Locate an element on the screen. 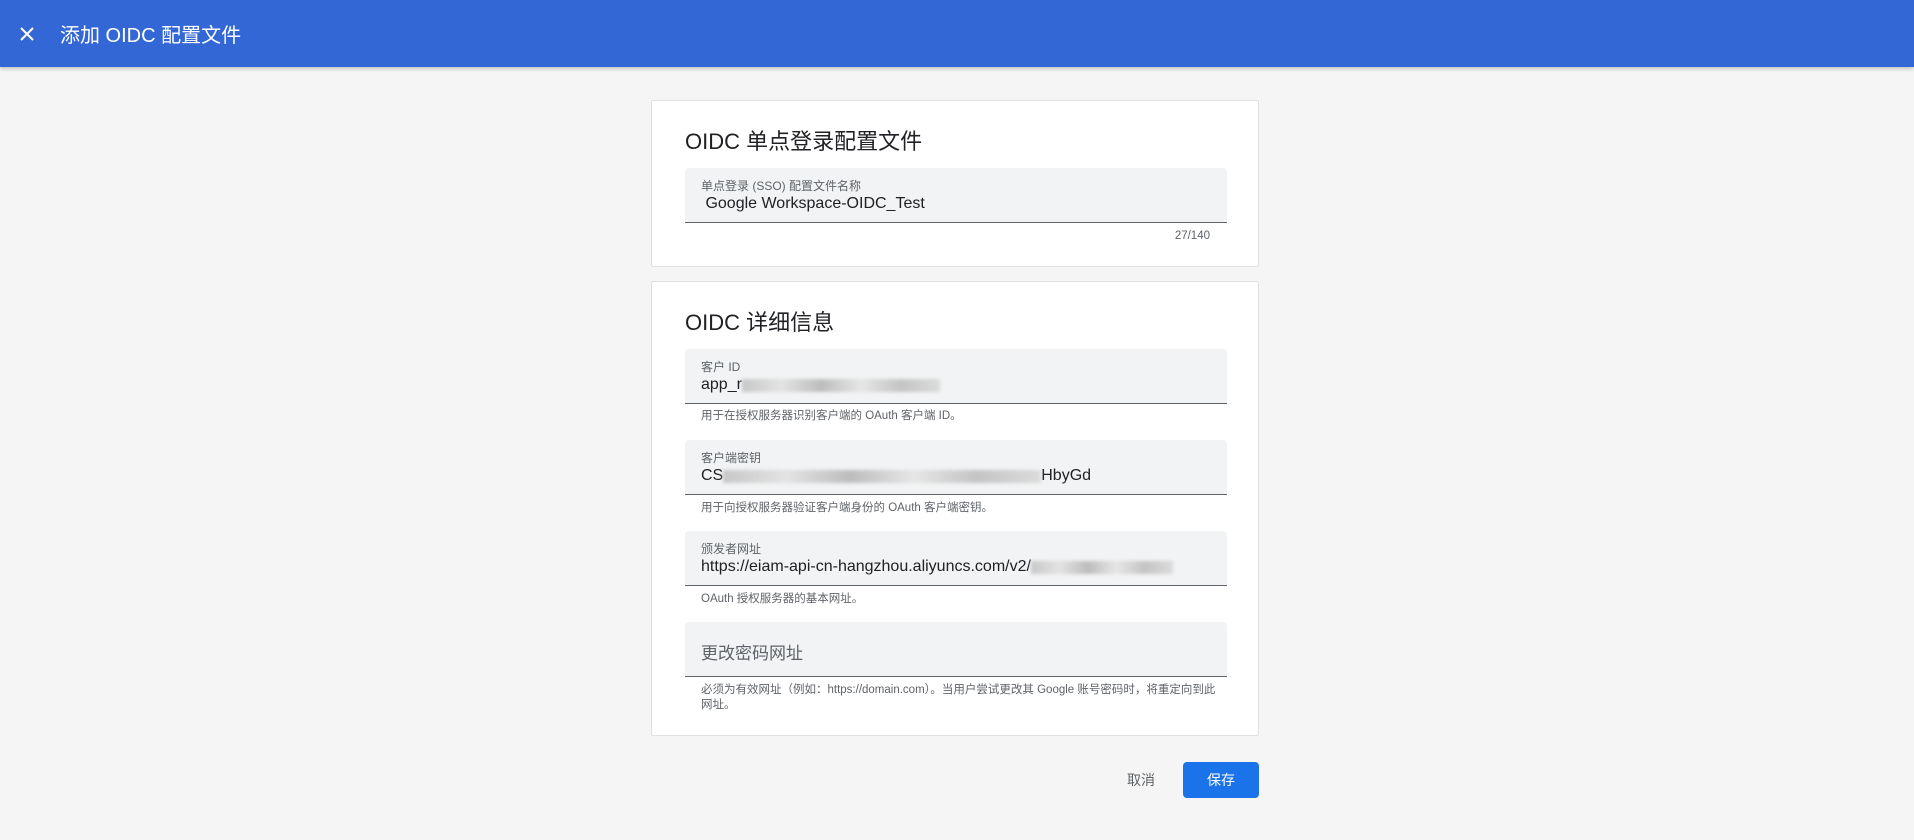  field-value: app_r is located at coordinates (820, 385).